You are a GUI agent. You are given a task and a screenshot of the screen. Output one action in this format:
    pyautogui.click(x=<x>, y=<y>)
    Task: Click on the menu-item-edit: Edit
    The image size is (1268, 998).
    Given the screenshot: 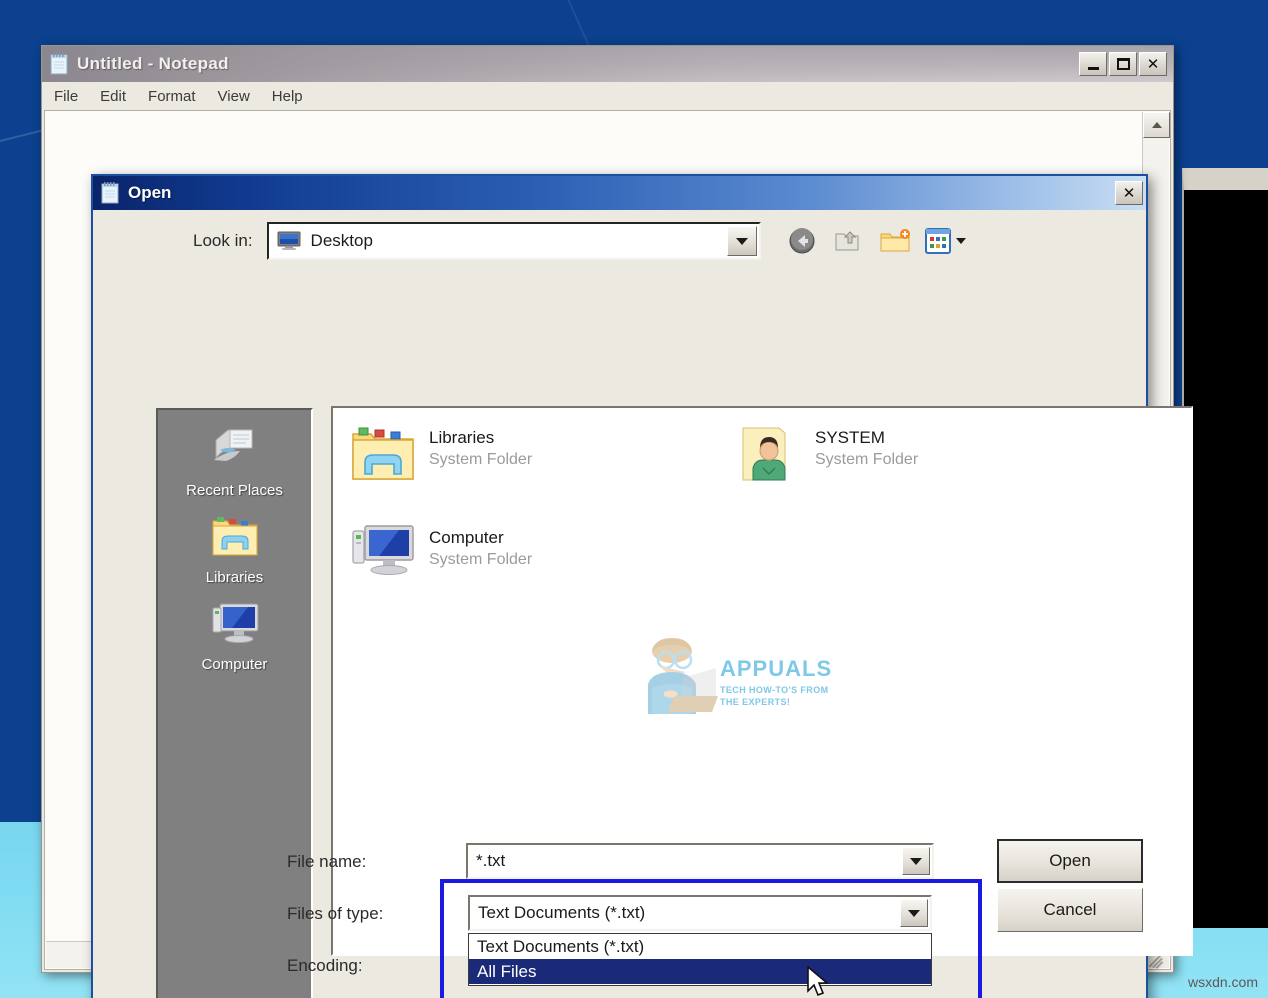 What is the action you would take?
    pyautogui.click(x=113, y=96)
    